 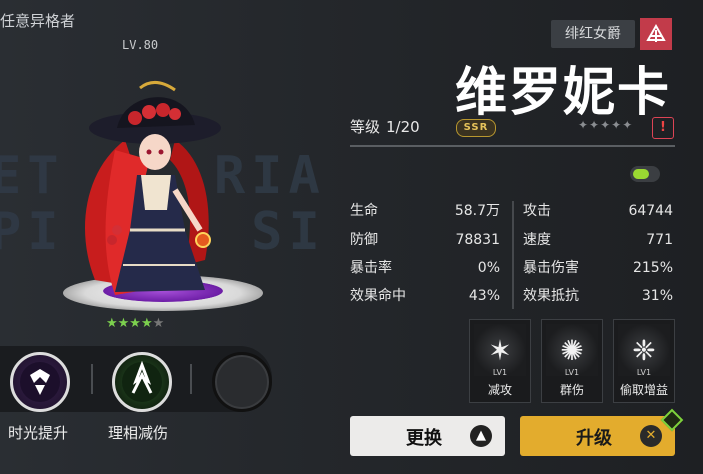 I want to click on time-boost-label: 时光提升, so click(x=38, y=433).